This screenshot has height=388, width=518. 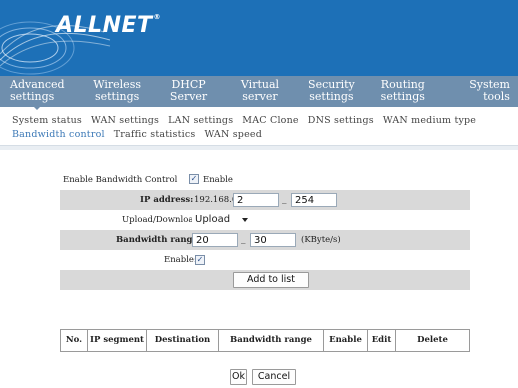 What do you see at coordinates (213, 219) in the screenshot?
I see `upload-download-value: Upload` at bounding box center [213, 219].